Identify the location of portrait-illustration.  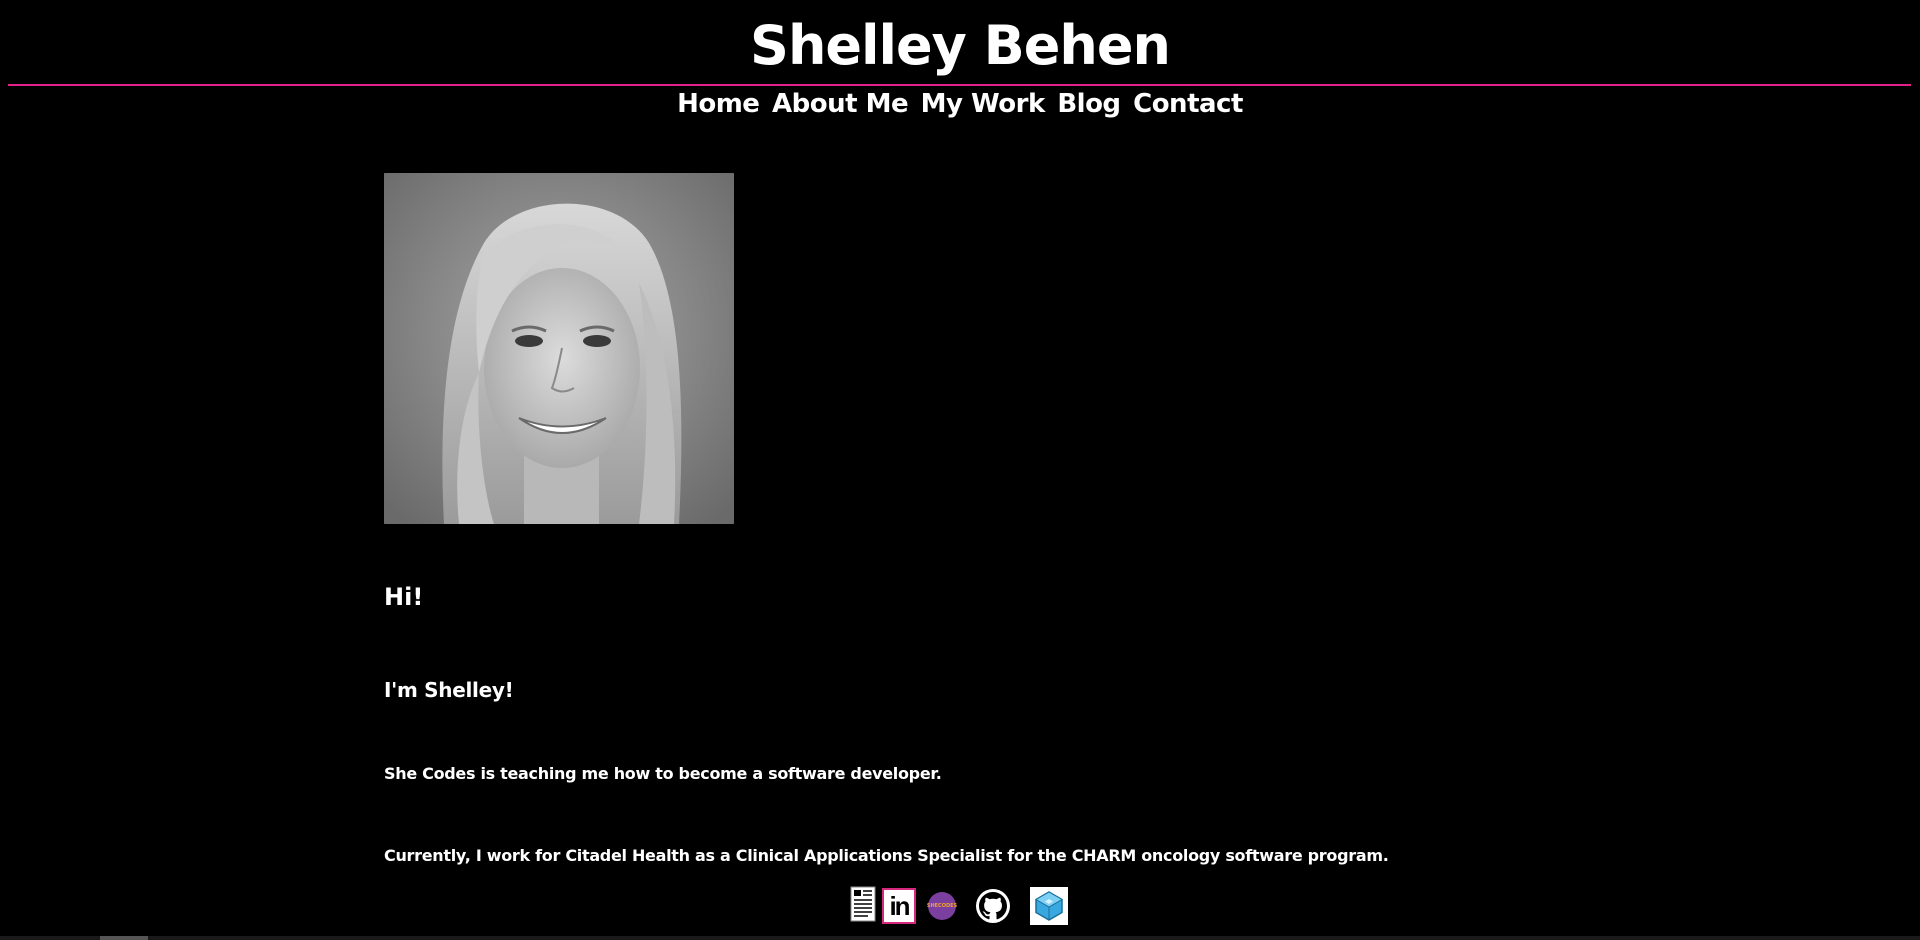
(559, 348).